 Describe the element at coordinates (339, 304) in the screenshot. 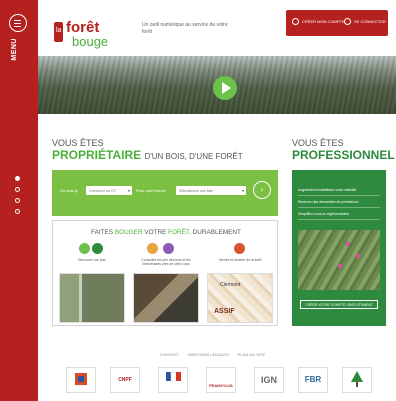

I see `create-pro-account-button: CRÉER VOTRE COMPTE GRATUITEMENT` at that location.